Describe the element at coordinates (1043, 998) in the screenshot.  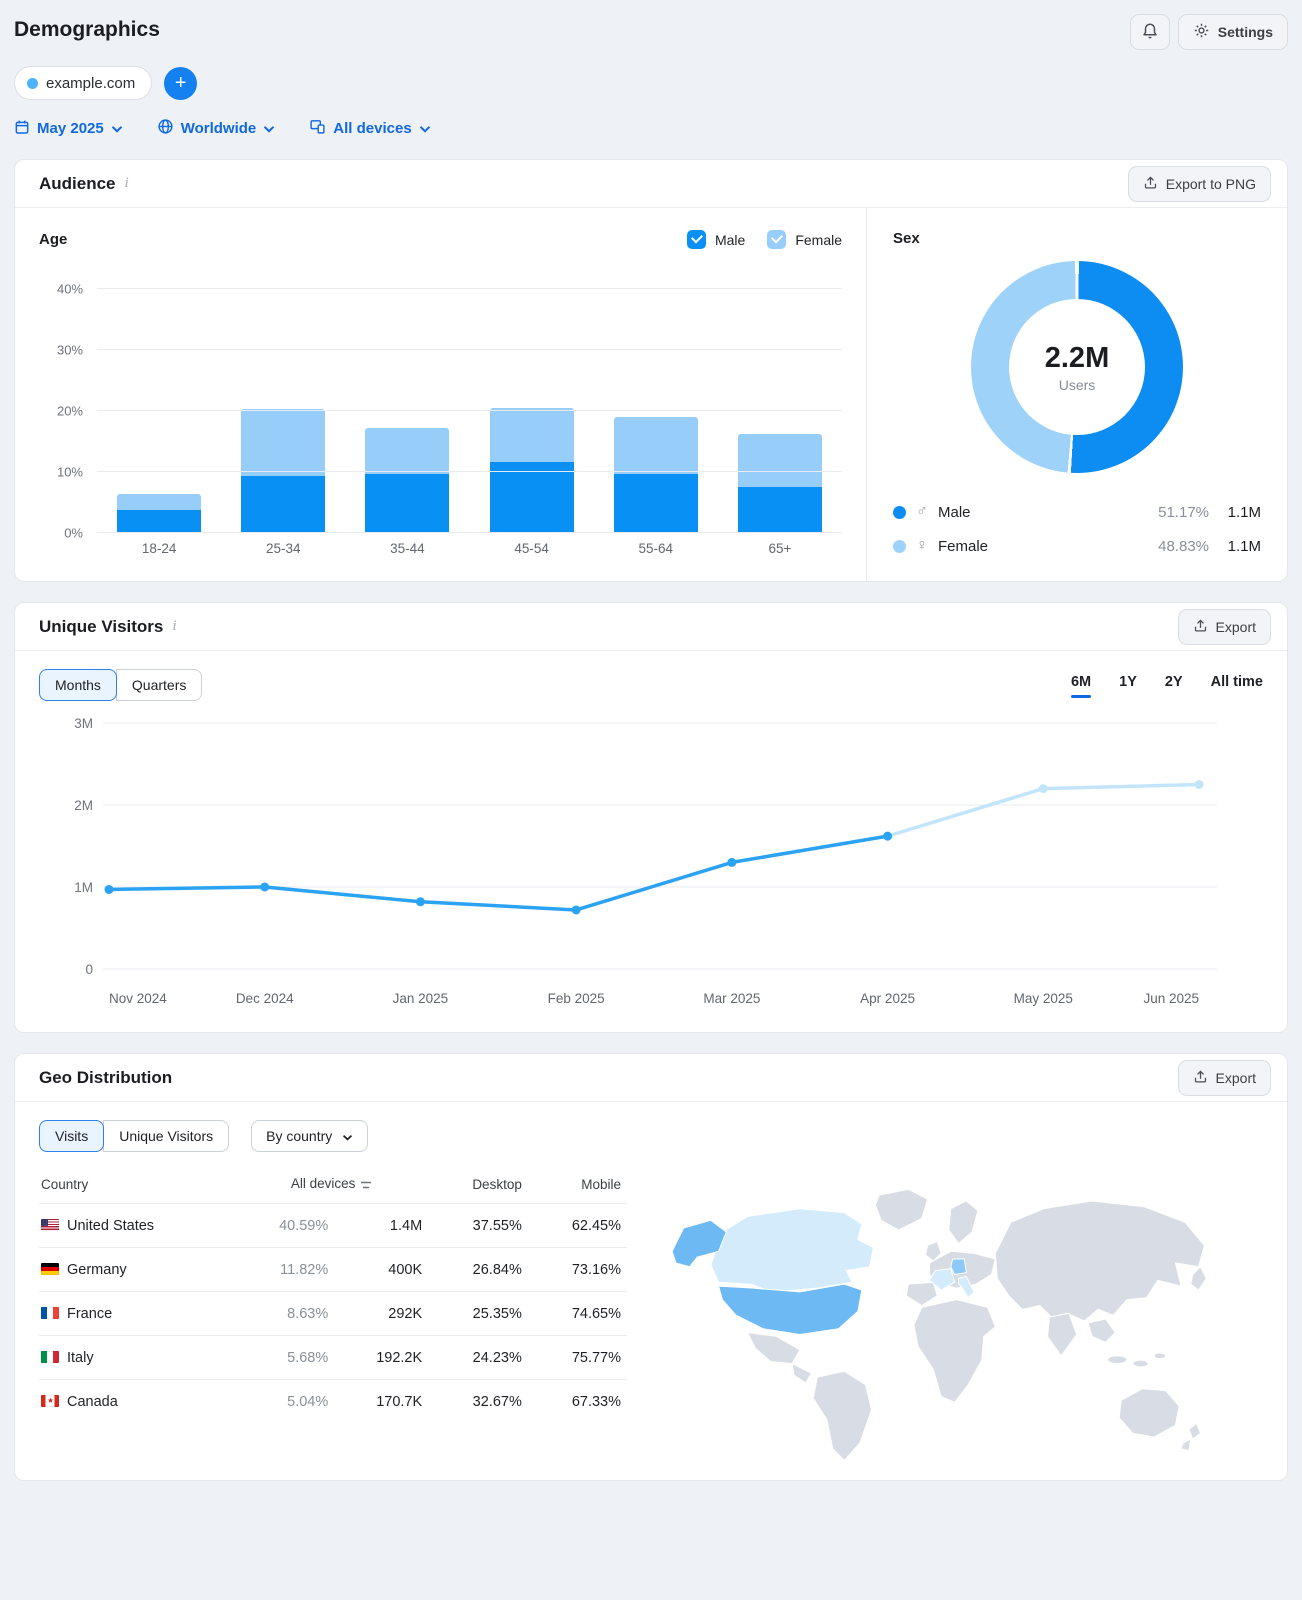
I see `svg-text: May 2025` at that location.